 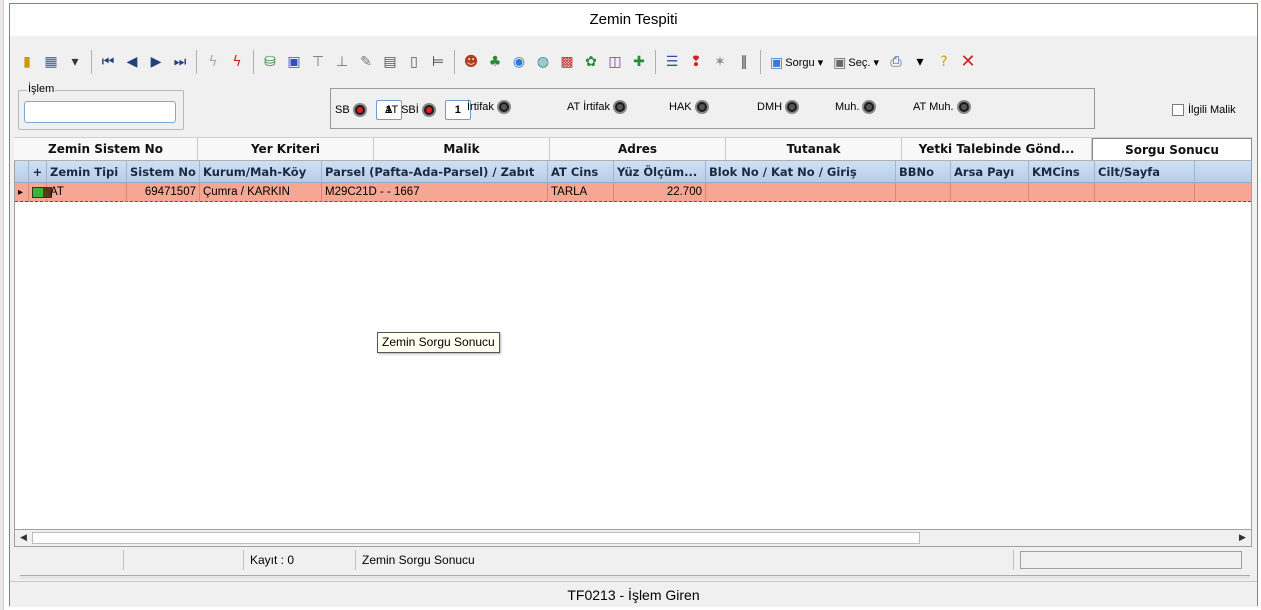 I want to click on list-icon: ☰, so click(x=672, y=62).